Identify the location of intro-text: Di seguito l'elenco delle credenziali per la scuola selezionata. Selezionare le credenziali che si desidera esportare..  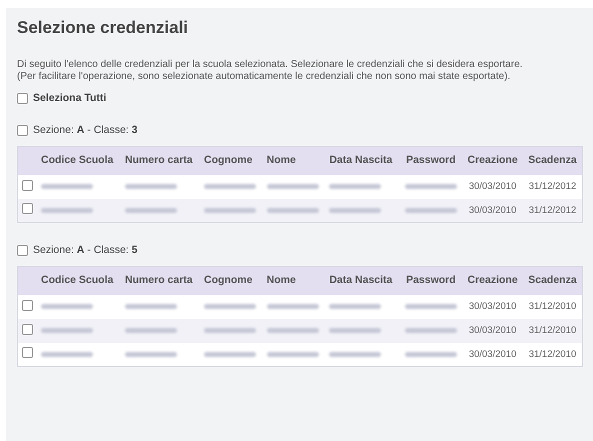
(270, 65).